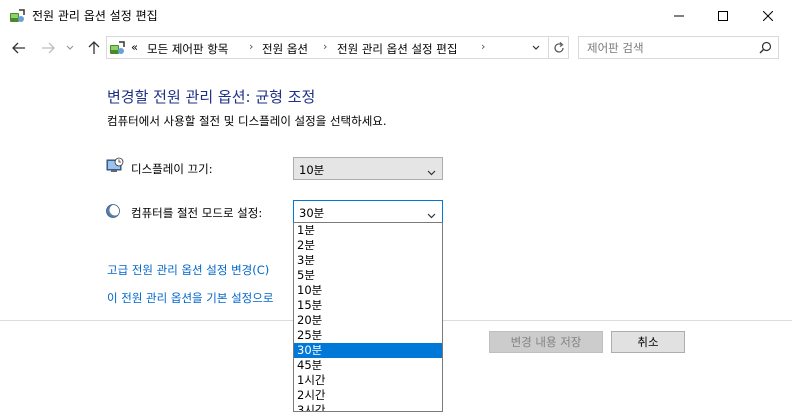 Image resolution: width=792 pixels, height=412 pixels. Describe the element at coordinates (765, 49) in the screenshot. I see `search-icon` at that location.